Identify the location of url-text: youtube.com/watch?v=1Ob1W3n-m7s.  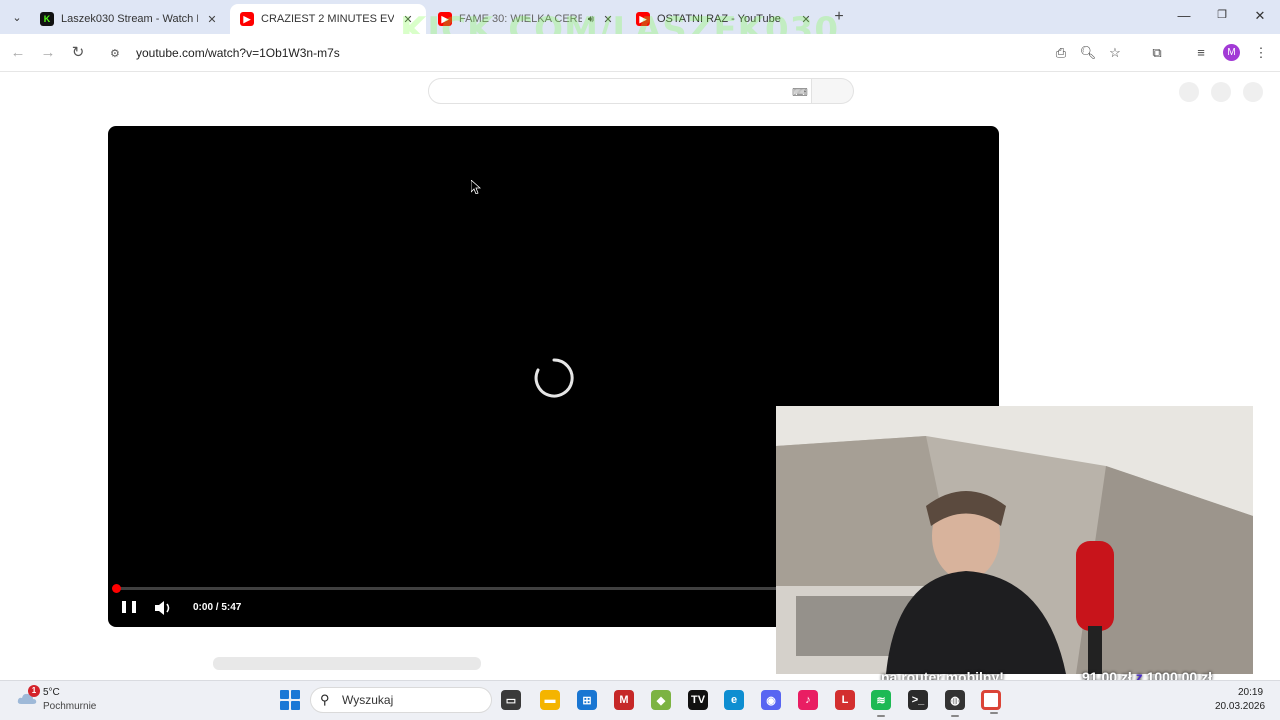
(238, 53).